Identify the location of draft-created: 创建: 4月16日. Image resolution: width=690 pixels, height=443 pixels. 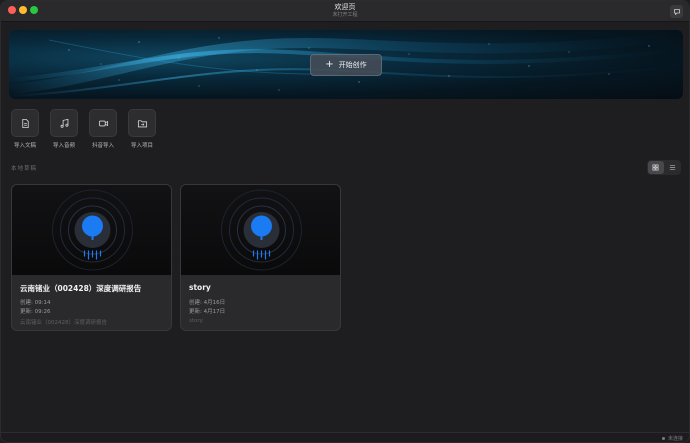
(207, 303).